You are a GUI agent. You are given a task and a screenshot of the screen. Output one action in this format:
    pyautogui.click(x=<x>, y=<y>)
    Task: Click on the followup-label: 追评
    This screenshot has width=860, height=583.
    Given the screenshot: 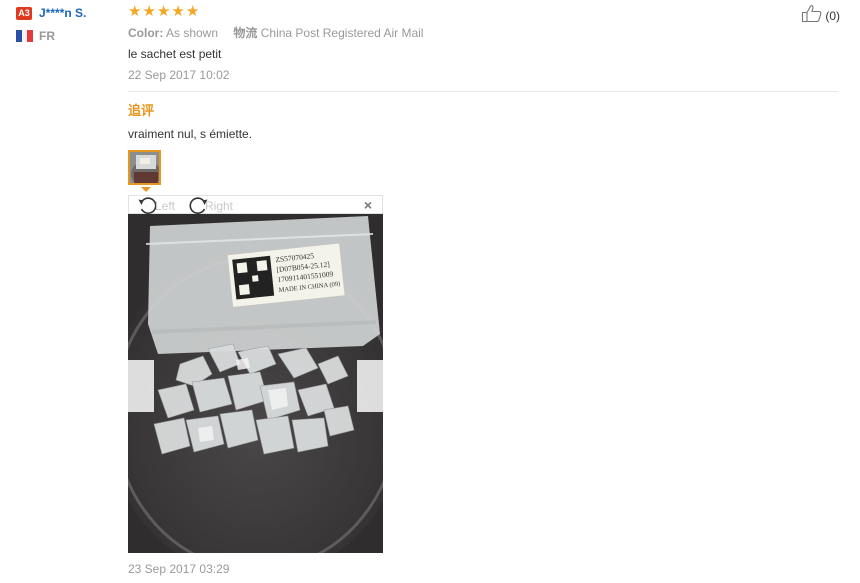 What is the action you would take?
    pyautogui.click(x=141, y=110)
    